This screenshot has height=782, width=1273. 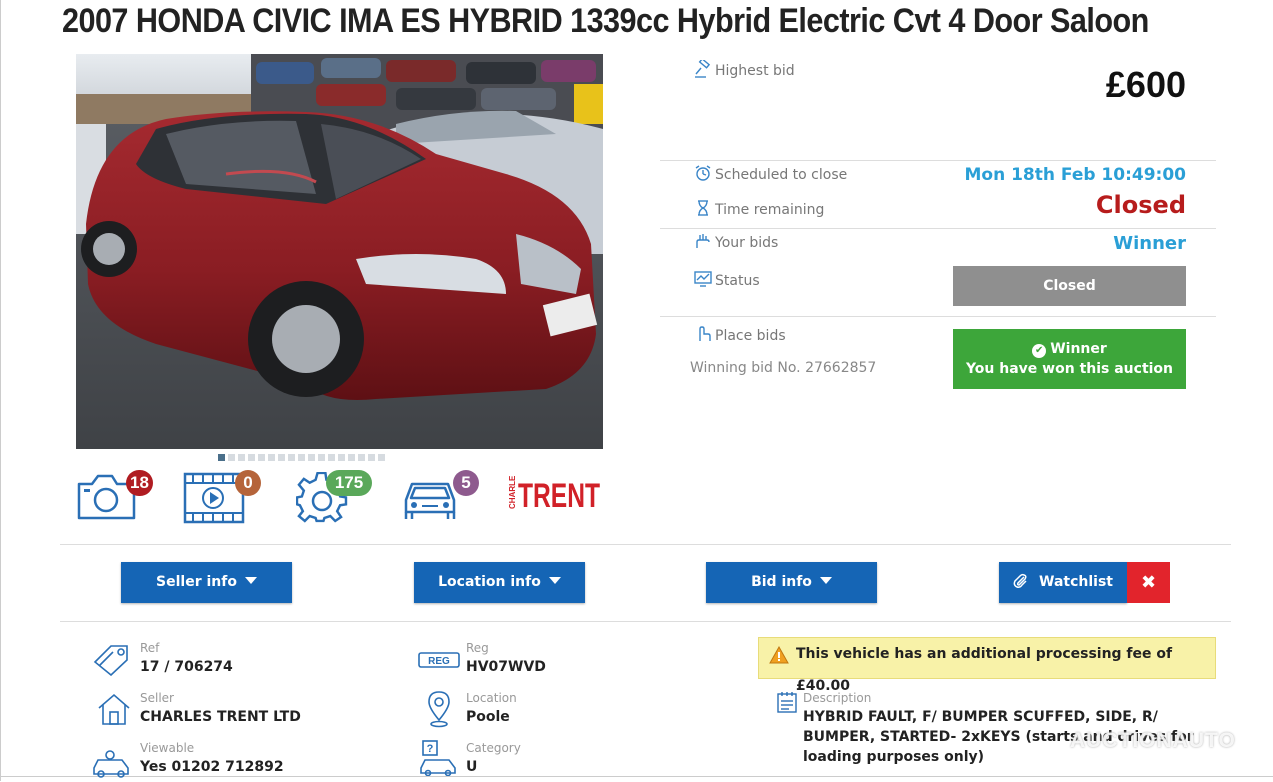 I want to click on check-circle-icon: ✔, so click(x=1039, y=351).